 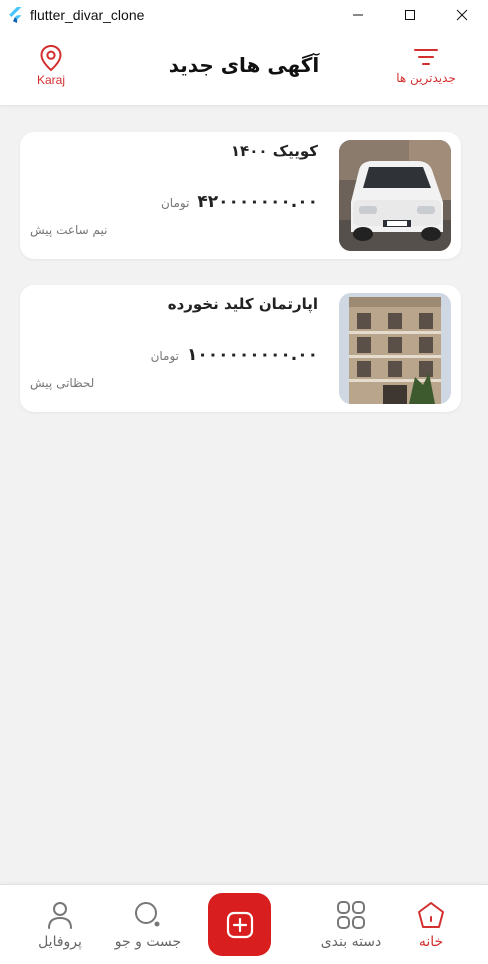 I want to click on nav-item-categories: دسته بندی, so click(x=351, y=925).